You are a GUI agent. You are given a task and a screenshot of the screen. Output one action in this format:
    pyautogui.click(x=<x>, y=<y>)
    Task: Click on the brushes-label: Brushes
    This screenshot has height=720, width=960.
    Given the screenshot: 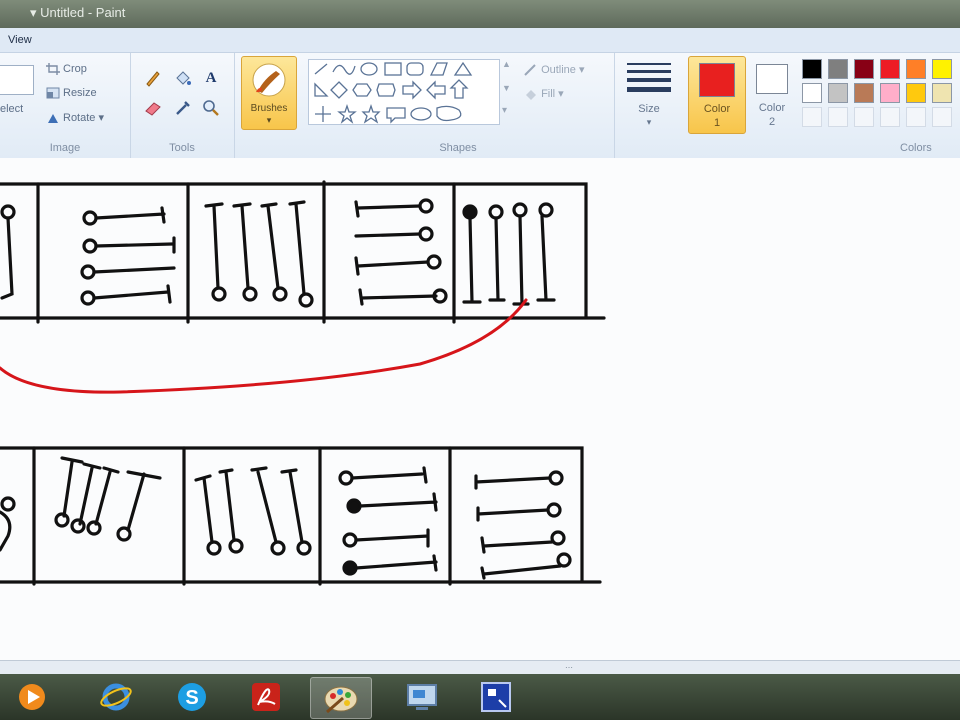 What is the action you would take?
    pyautogui.click(x=269, y=108)
    